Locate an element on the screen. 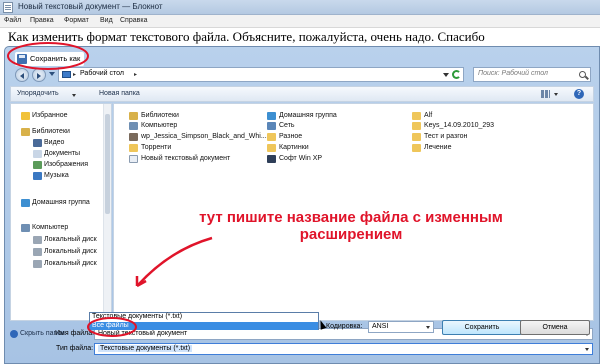 The height and width of the screenshot is (364, 600). search-icon is located at coordinates (582, 74).